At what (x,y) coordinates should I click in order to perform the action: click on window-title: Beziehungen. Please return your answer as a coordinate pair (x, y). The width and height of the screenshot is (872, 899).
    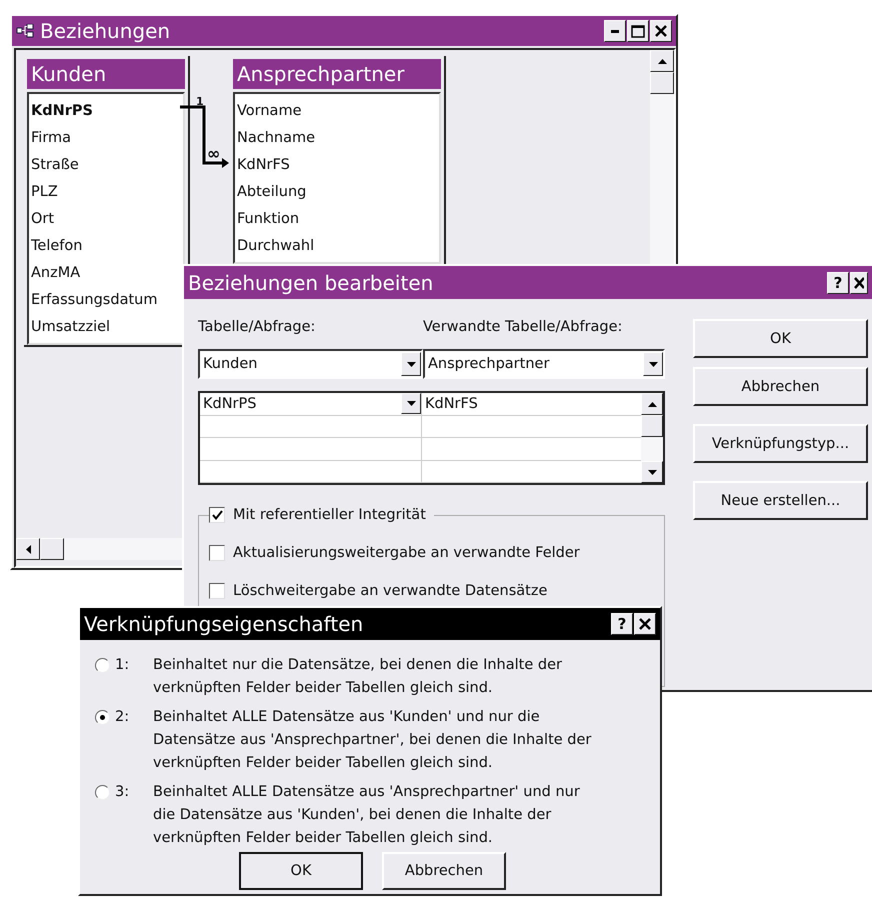
    Looking at the image, I should click on (106, 31).